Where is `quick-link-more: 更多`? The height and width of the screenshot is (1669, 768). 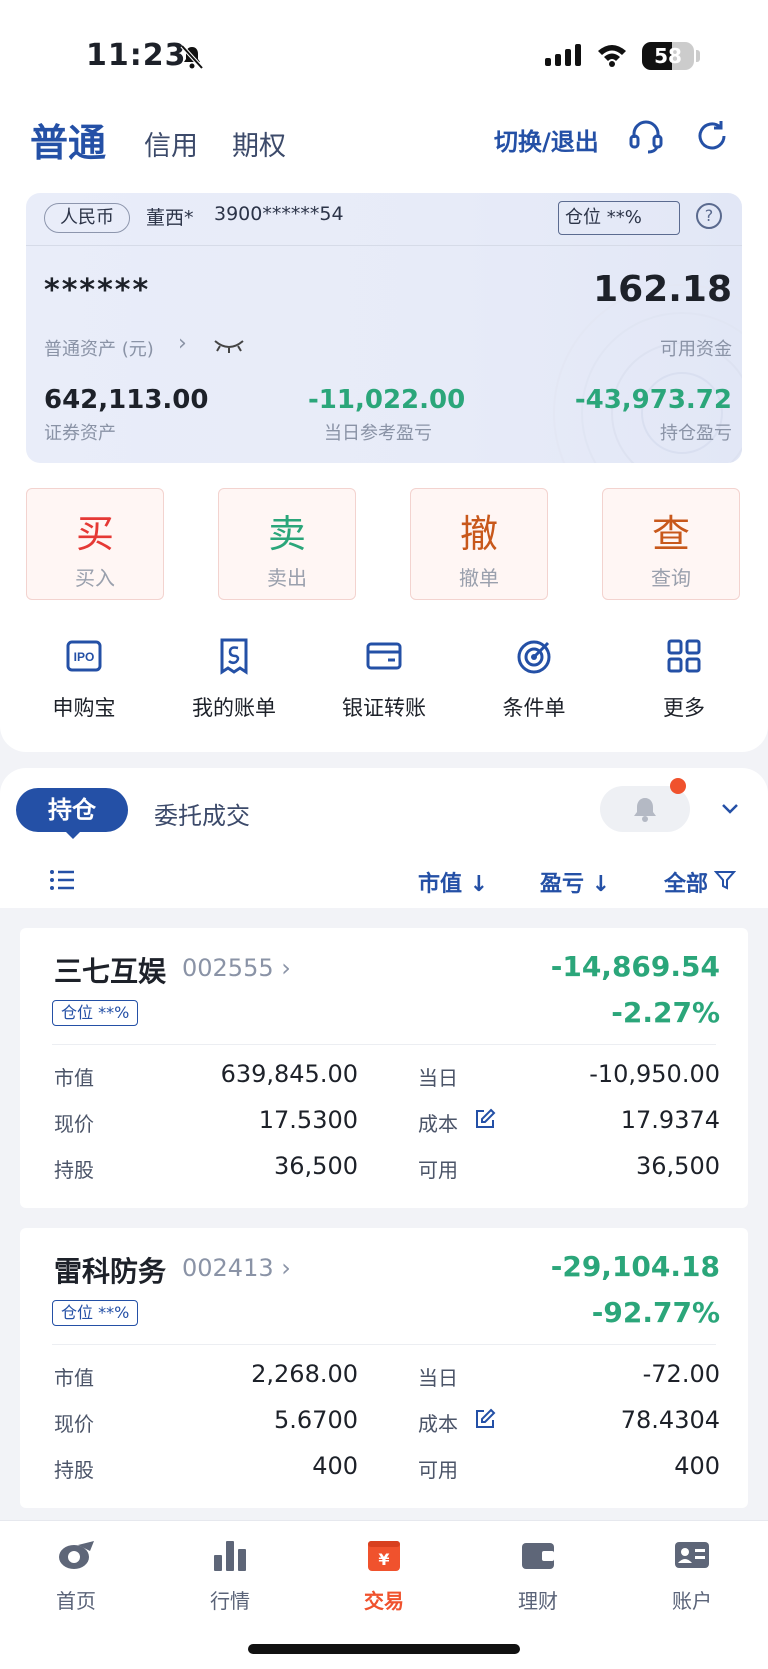
quick-link-more: 更多 is located at coordinates (684, 679).